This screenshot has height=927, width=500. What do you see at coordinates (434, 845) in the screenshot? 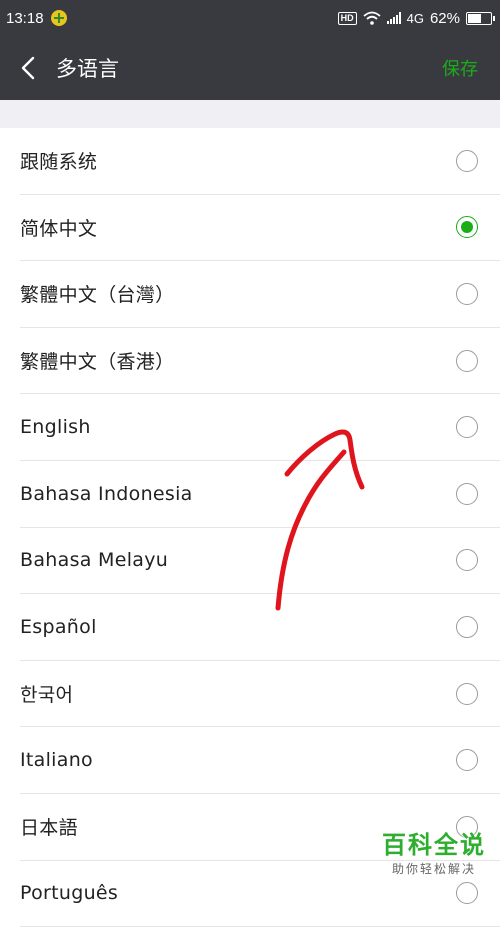
I see `watermark-title: 百科全说` at bounding box center [434, 845].